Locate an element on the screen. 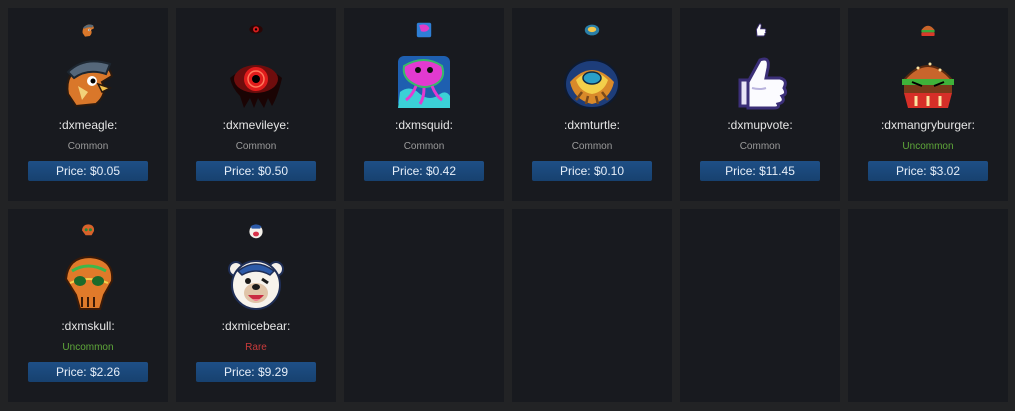 The width and height of the screenshot is (1015, 411). item-name: :dxmupvote: is located at coordinates (760, 125).